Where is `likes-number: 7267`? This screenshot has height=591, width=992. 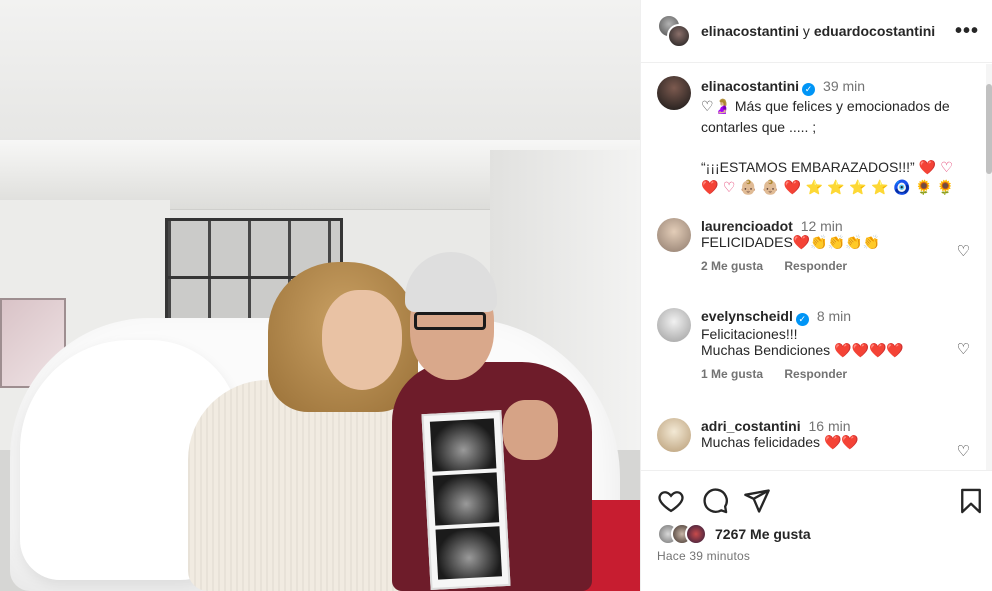 likes-number: 7267 is located at coordinates (731, 534).